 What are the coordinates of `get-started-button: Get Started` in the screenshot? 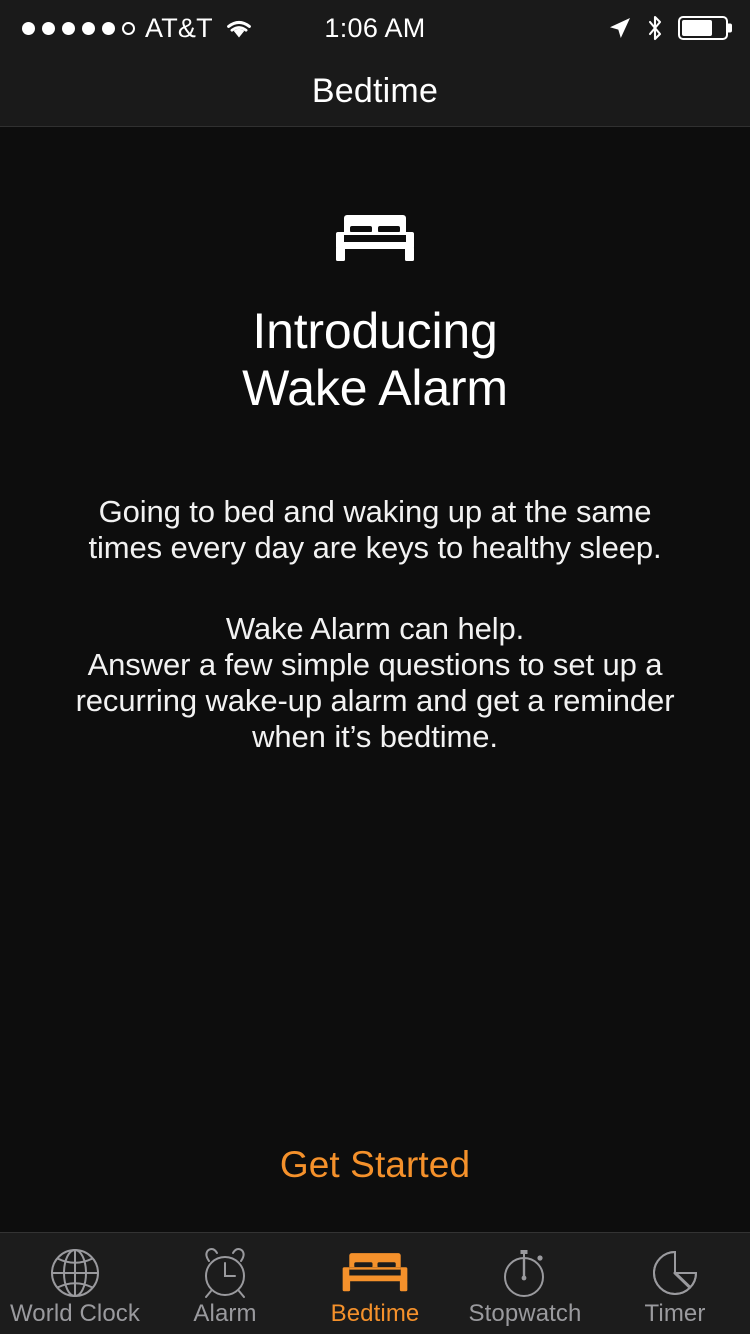 It's located at (375, 1165).